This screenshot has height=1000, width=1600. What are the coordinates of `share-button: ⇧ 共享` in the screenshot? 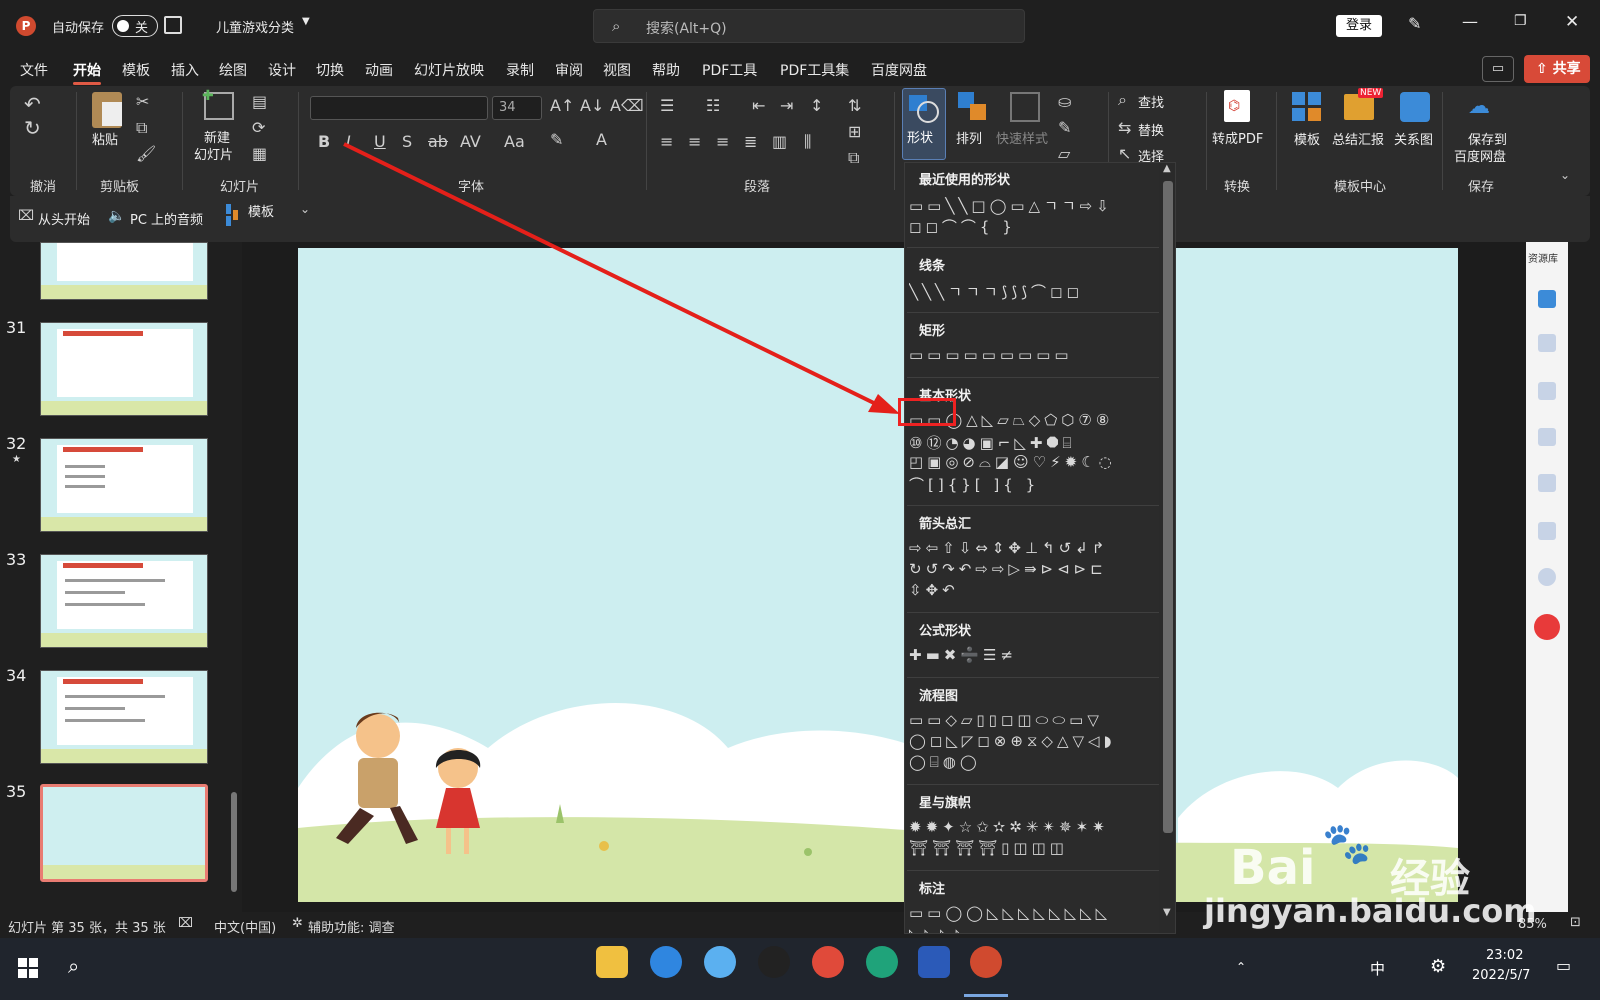 It's located at (1557, 69).